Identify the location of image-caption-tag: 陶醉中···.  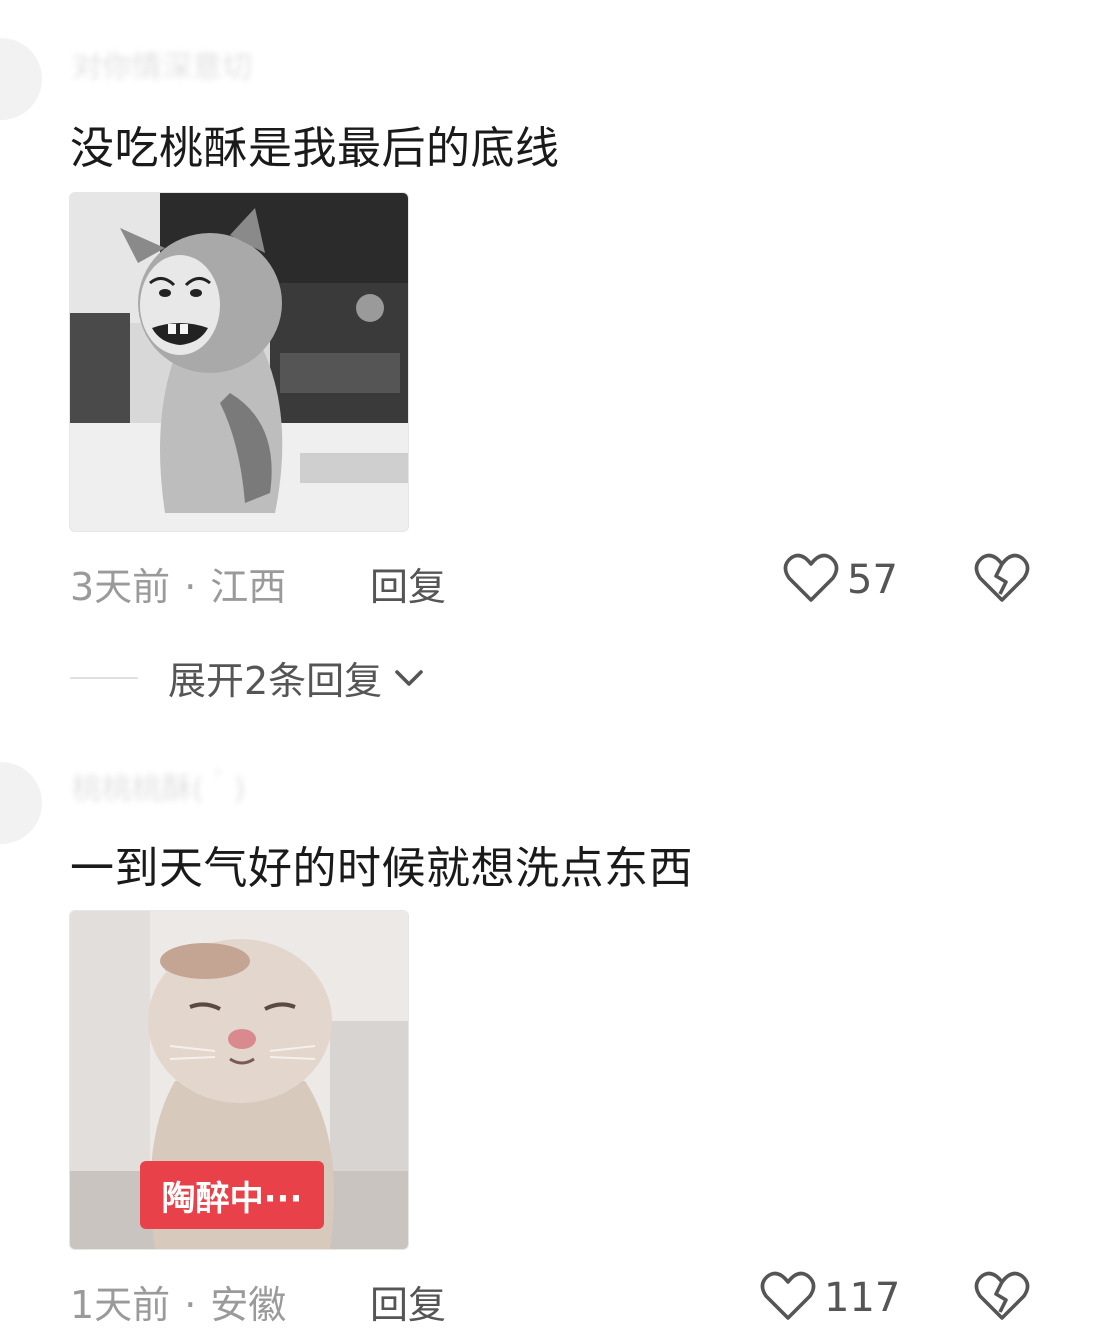
(232, 1195).